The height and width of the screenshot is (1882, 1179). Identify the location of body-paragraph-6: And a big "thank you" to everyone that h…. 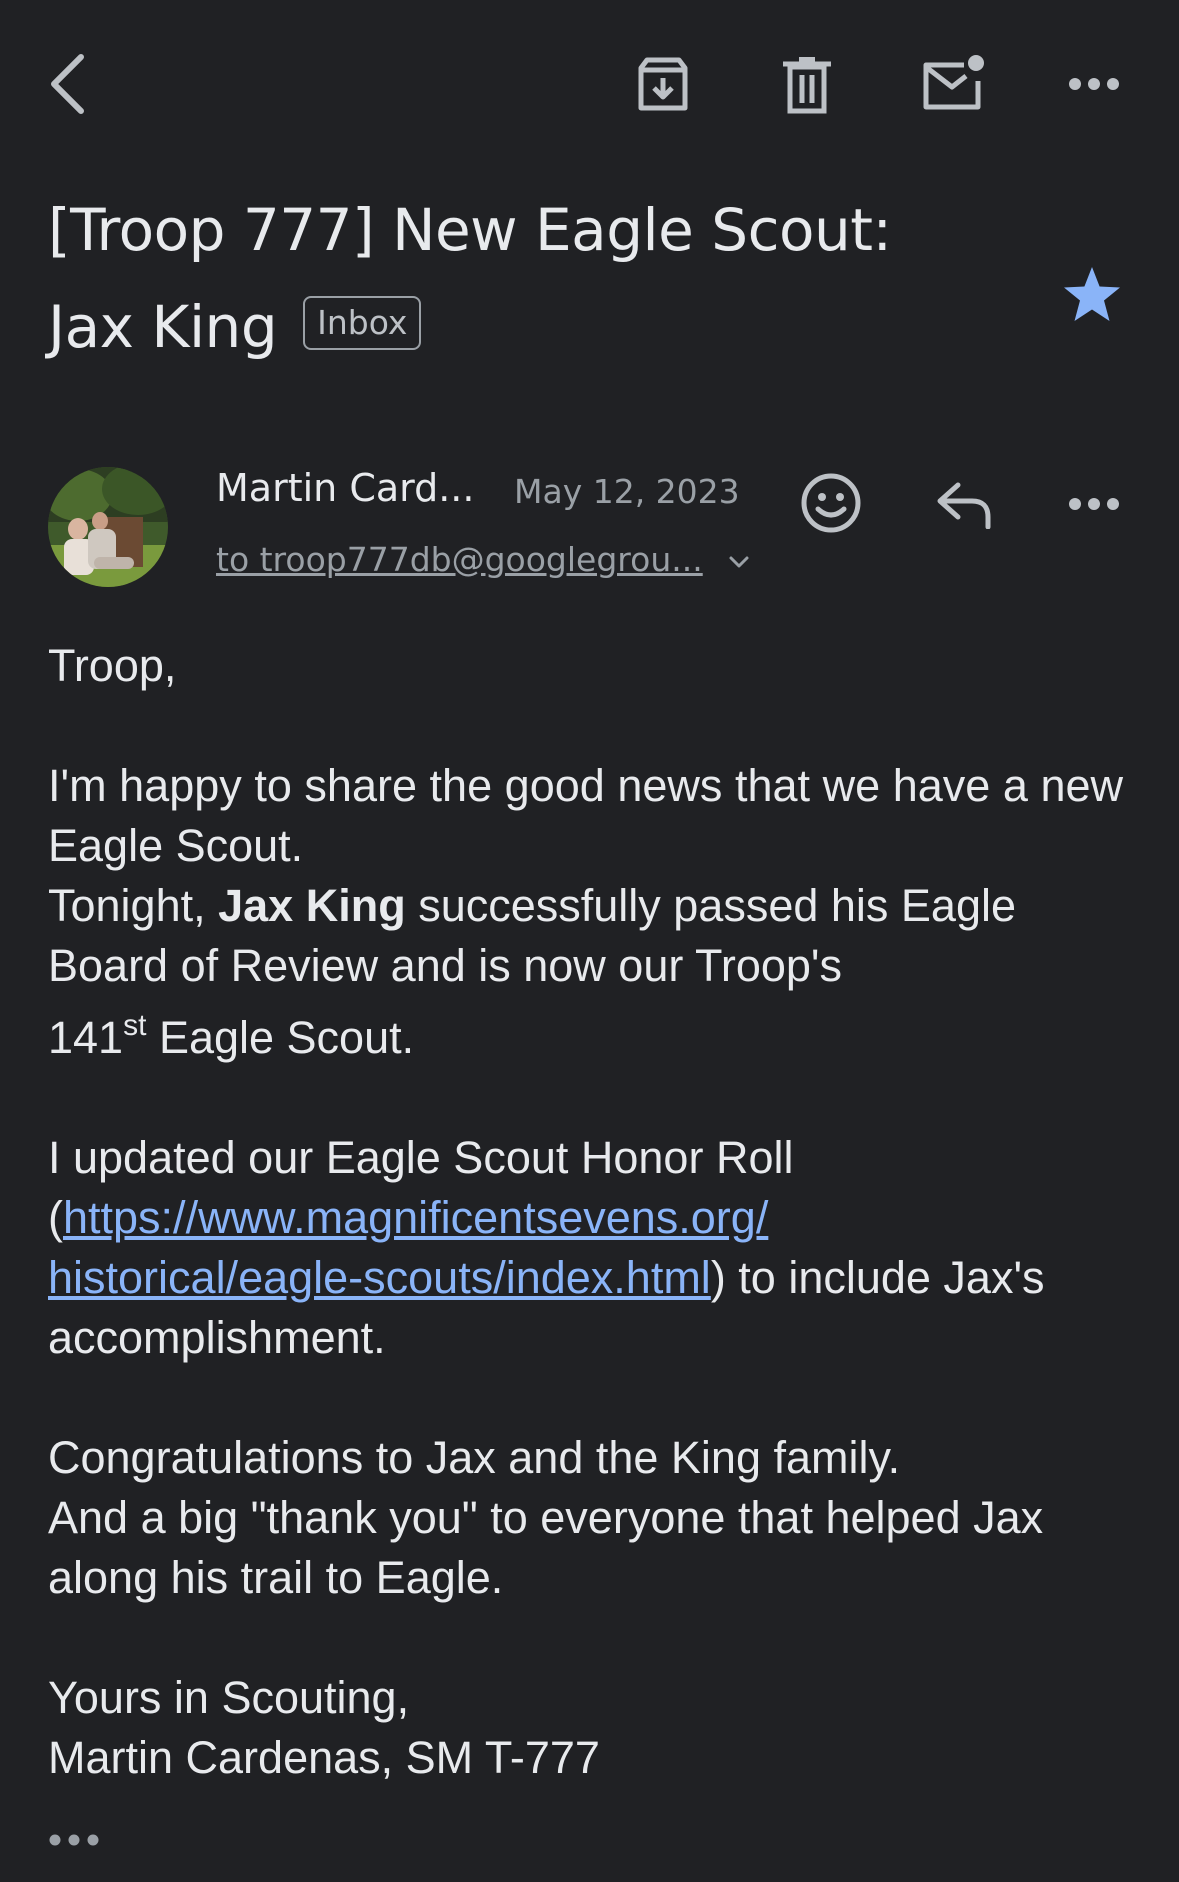
(546, 1547).